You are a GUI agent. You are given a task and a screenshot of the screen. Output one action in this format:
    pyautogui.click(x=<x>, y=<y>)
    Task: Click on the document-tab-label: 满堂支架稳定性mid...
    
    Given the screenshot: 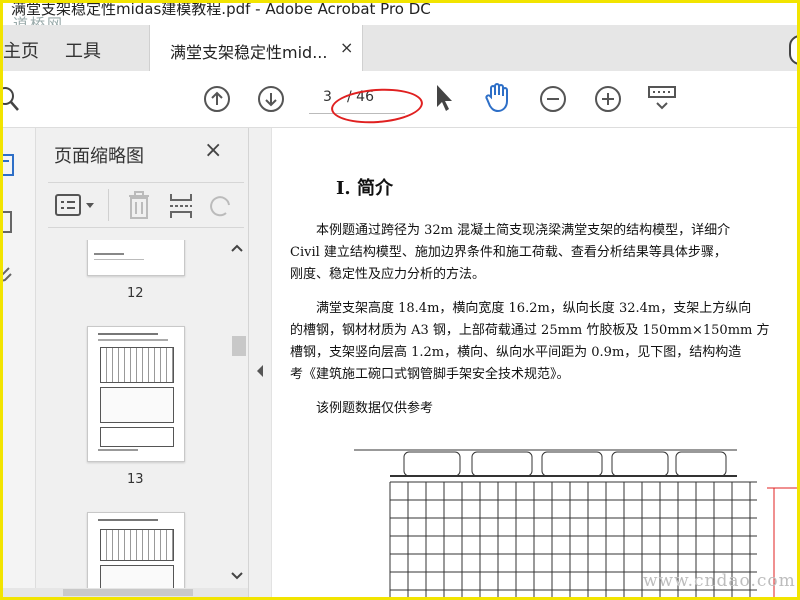 What is the action you would take?
    pyautogui.click(x=249, y=52)
    